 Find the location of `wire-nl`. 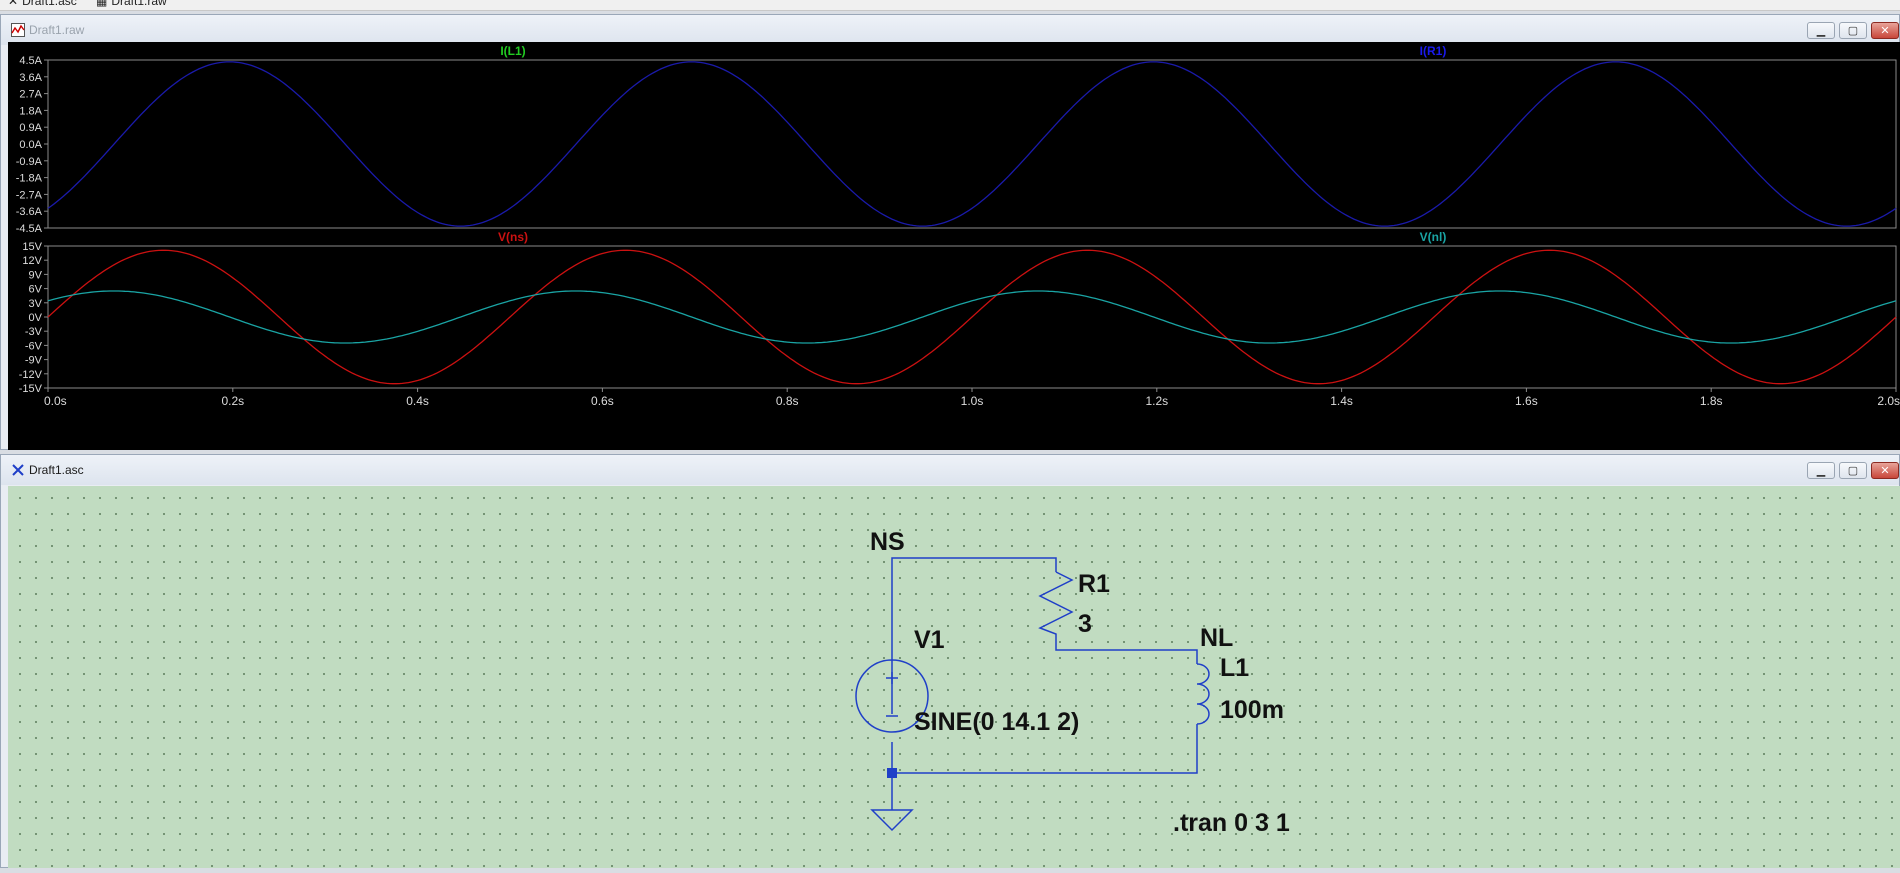

wire-nl is located at coordinates (1126, 652).